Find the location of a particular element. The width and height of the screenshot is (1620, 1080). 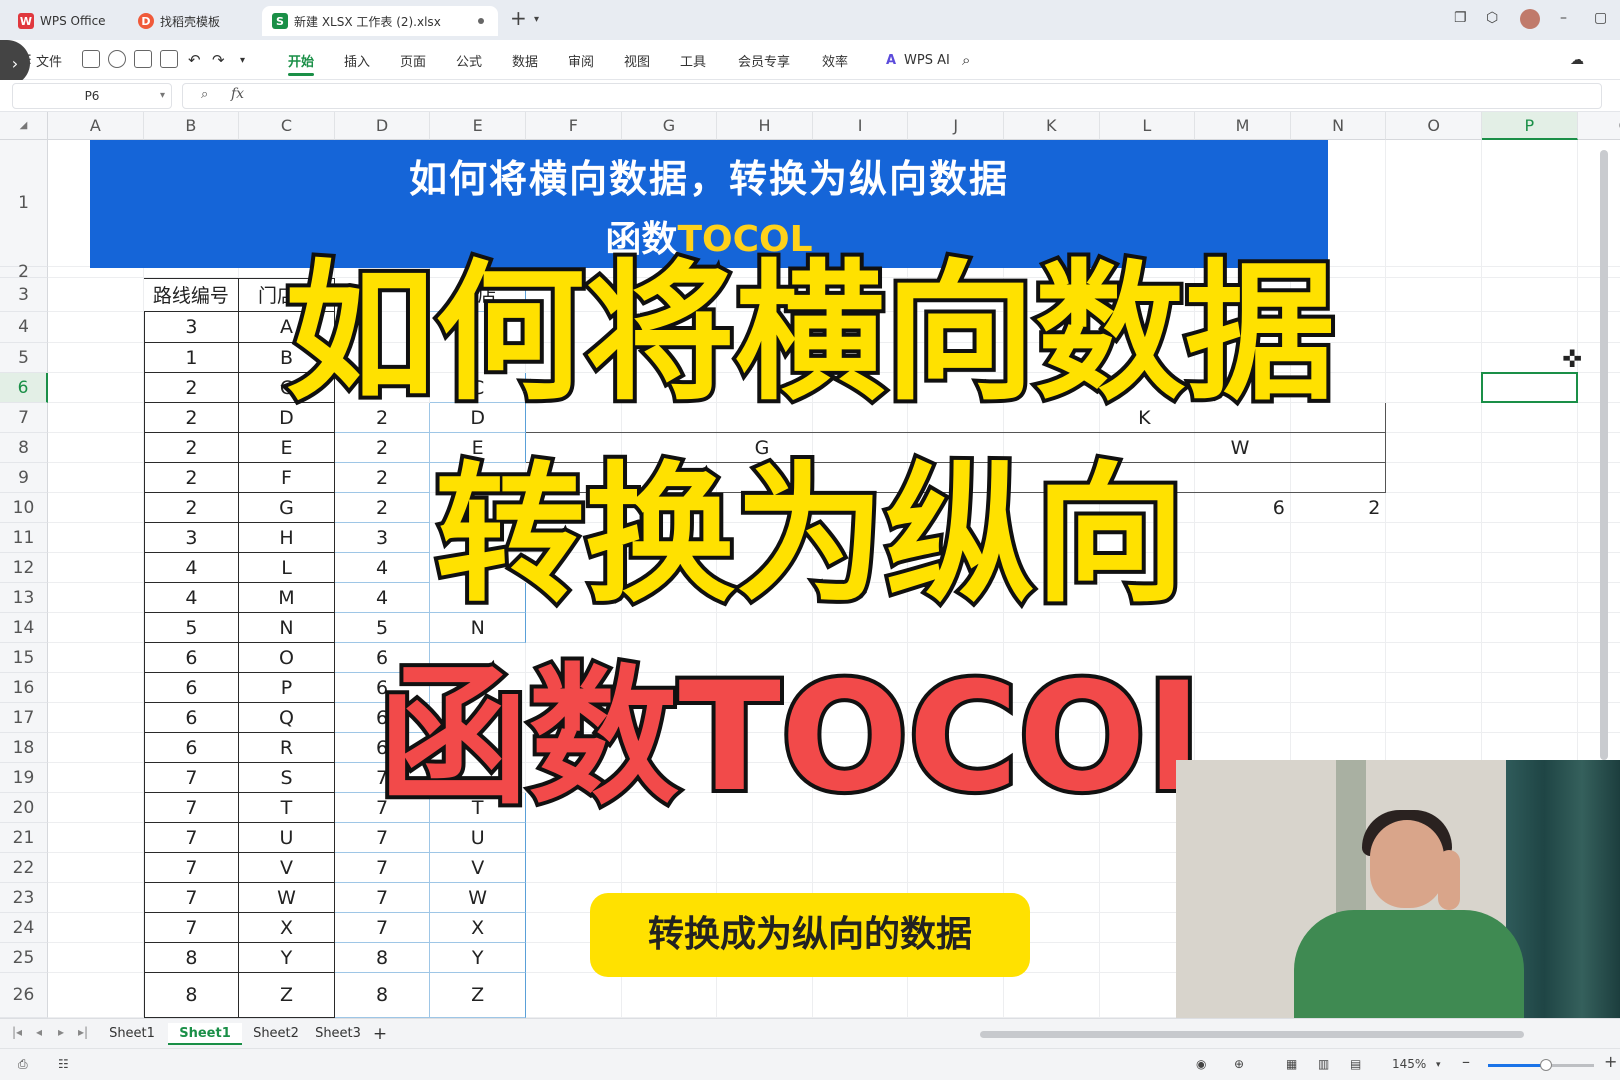

table-cell-store: V is located at coordinates (287, 868).